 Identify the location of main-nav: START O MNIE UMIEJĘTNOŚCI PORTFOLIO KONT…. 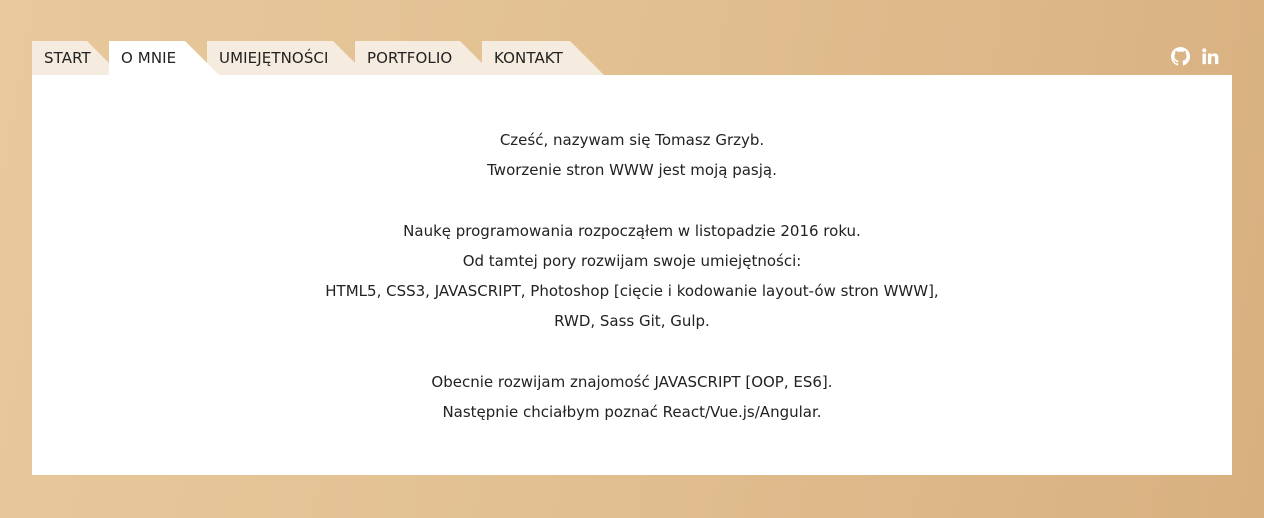
(312, 58).